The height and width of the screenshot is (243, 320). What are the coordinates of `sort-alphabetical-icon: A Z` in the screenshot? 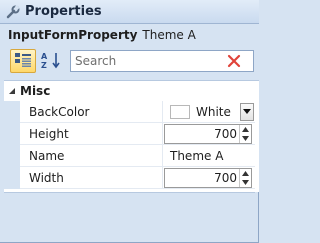 It's located at (51, 61).